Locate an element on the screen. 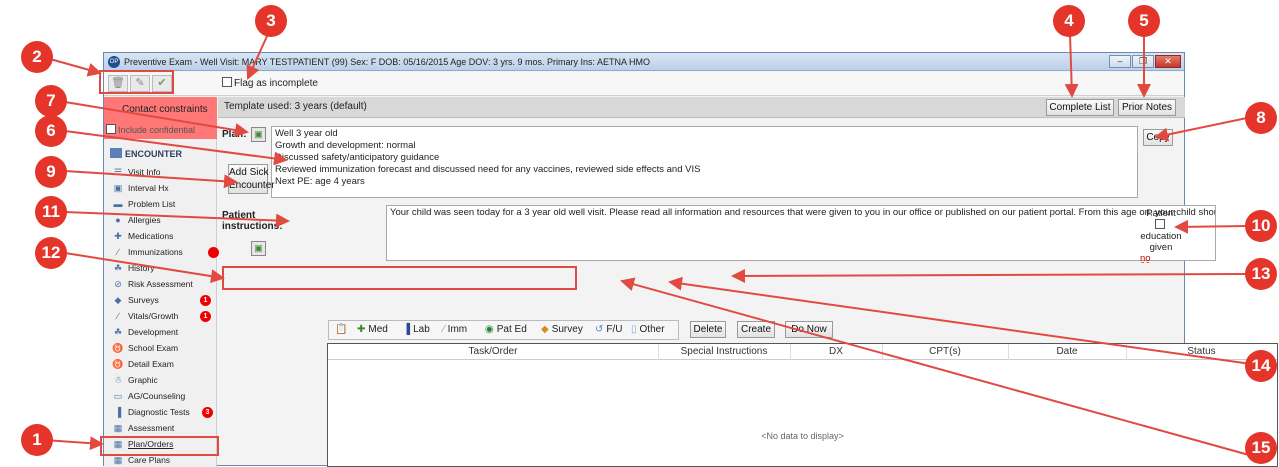 The height and width of the screenshot is (467, 1279). callout-1: 1 is located at coordinates (37, 440).